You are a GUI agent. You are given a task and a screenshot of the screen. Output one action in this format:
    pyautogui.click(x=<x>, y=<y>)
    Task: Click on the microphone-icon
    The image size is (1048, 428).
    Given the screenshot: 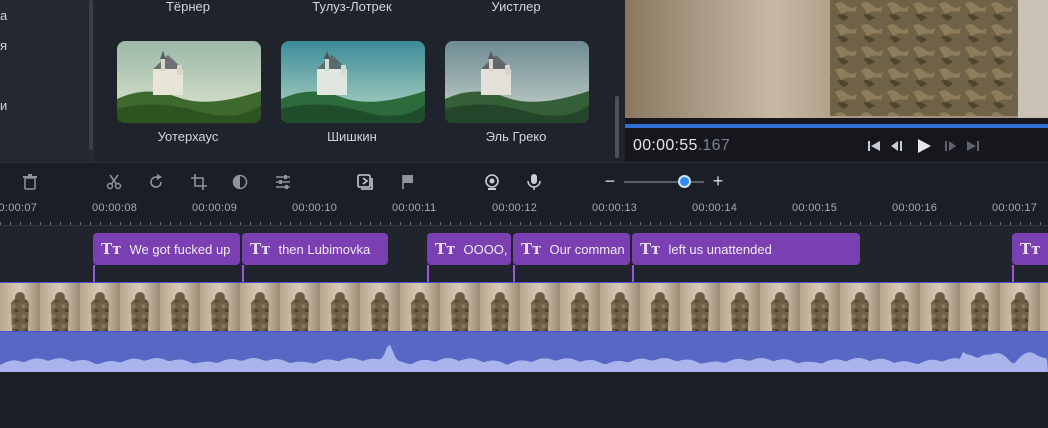 What is the action you would take?
    pyautogui.click(x=534, y=182)
    